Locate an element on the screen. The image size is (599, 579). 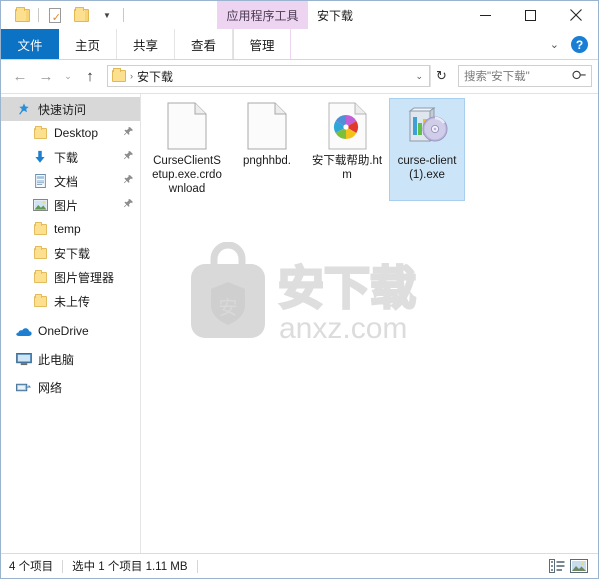
address-bar: ← → ⌄ ↑ › 安下载 ⌄ ↻ 搜索"安下载" is located at coordinates (299, 76).